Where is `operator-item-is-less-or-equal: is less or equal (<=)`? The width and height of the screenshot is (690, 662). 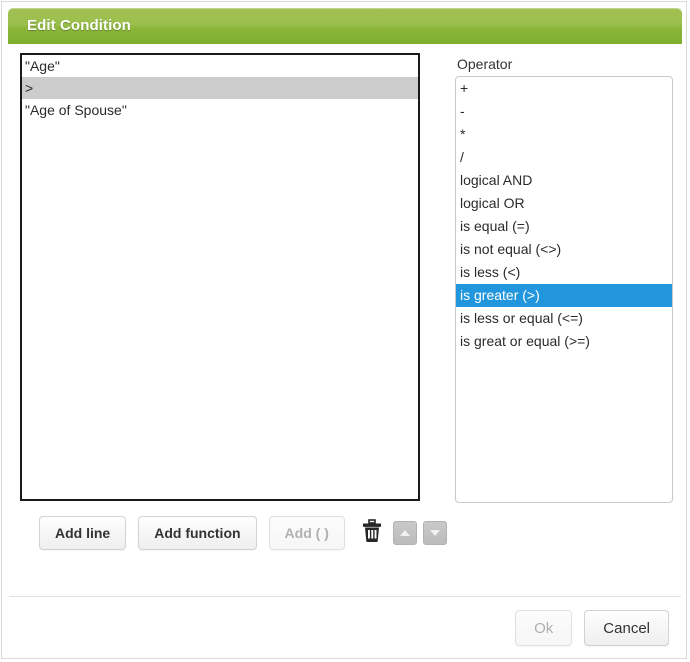
operator-item-is-less-or-equal: is less or equal (<=) is located at coordinates (564, 318).